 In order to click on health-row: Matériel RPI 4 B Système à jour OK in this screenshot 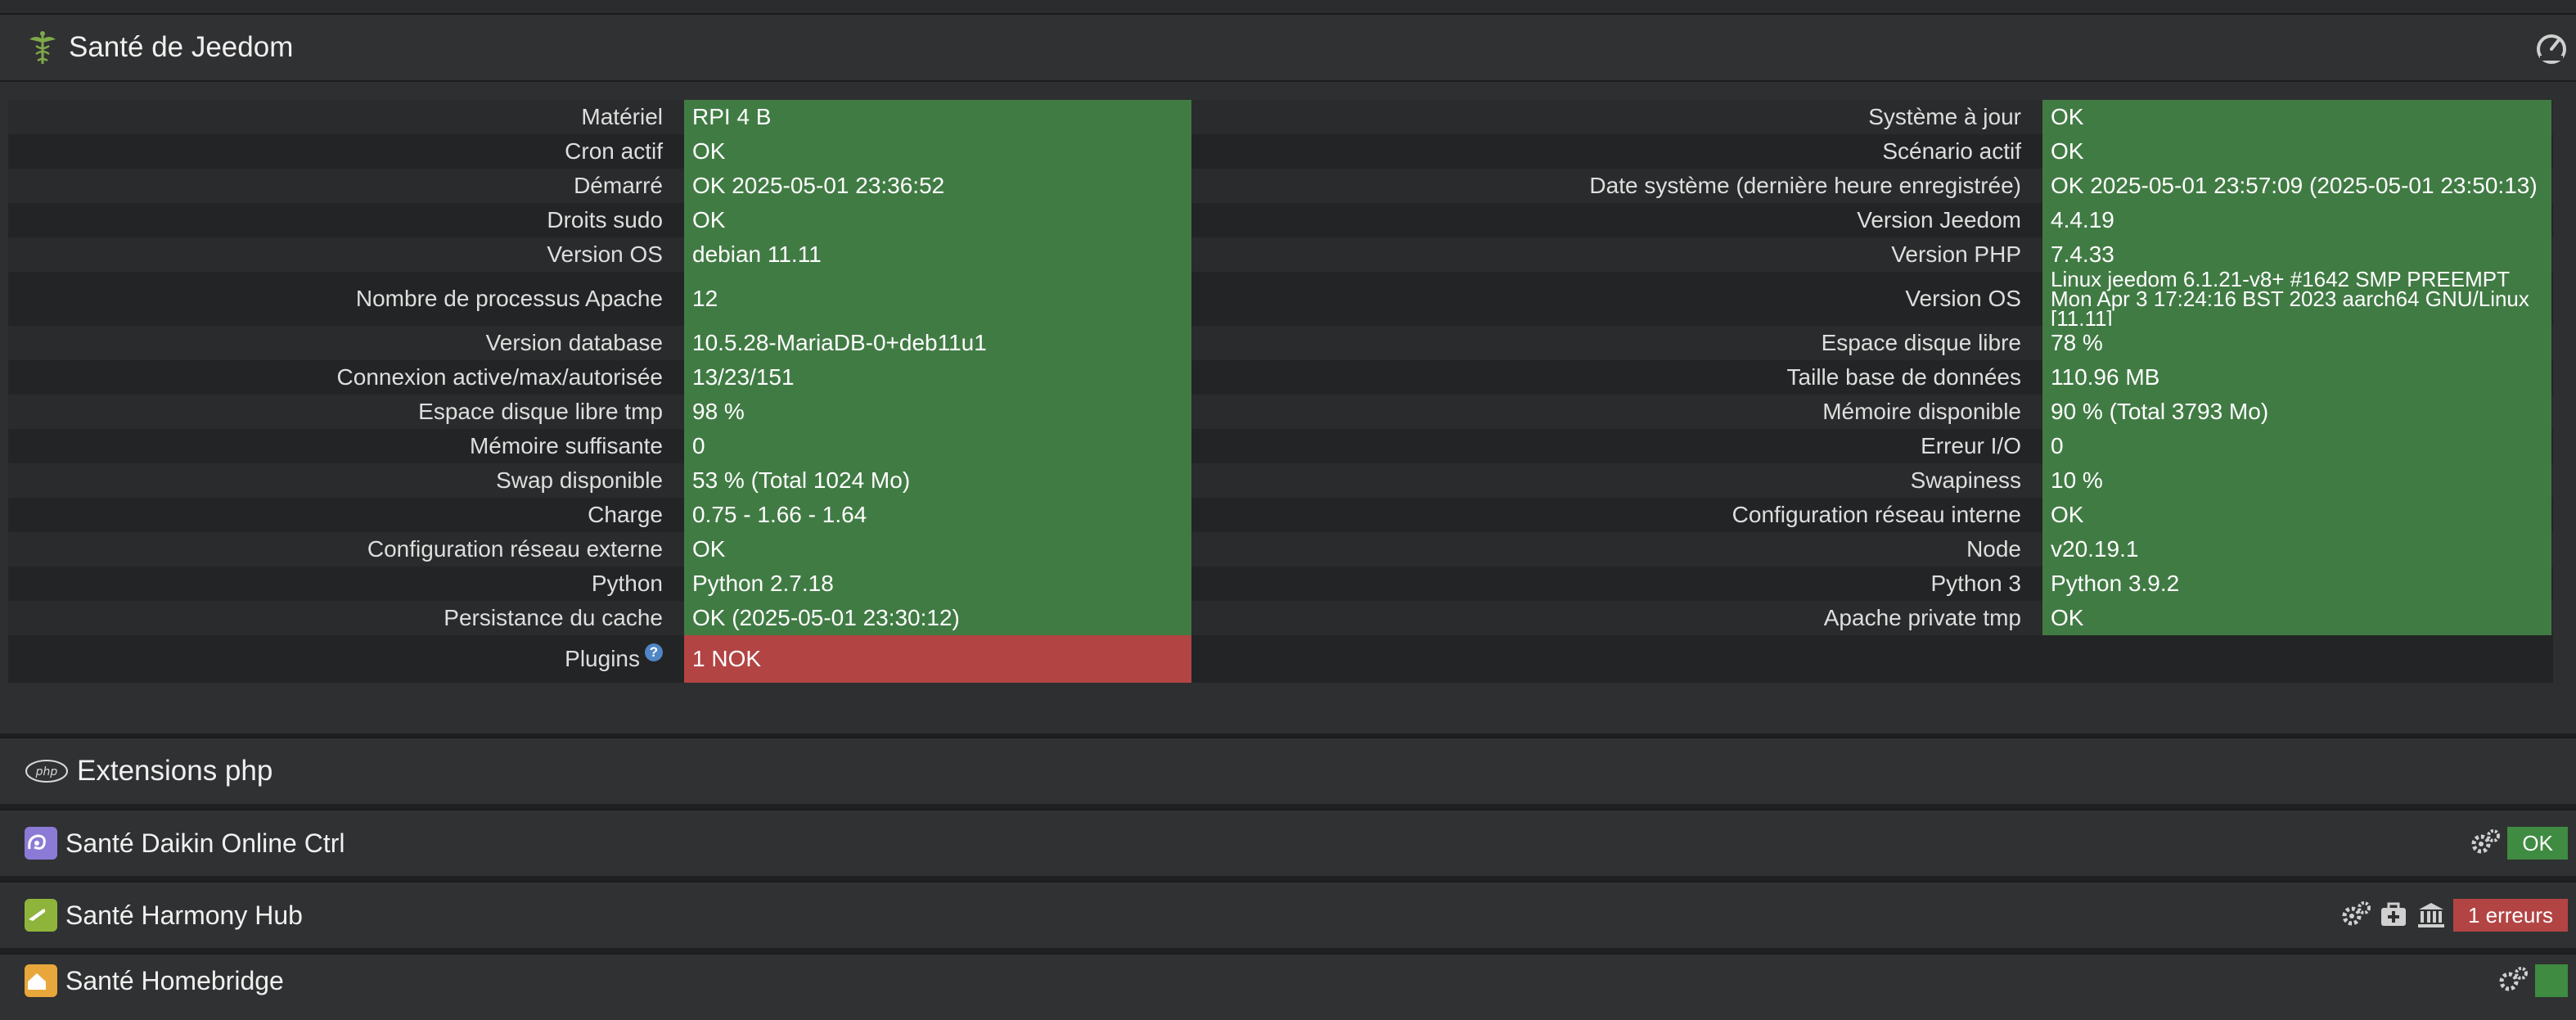, I will do `click(1280, 117)`.